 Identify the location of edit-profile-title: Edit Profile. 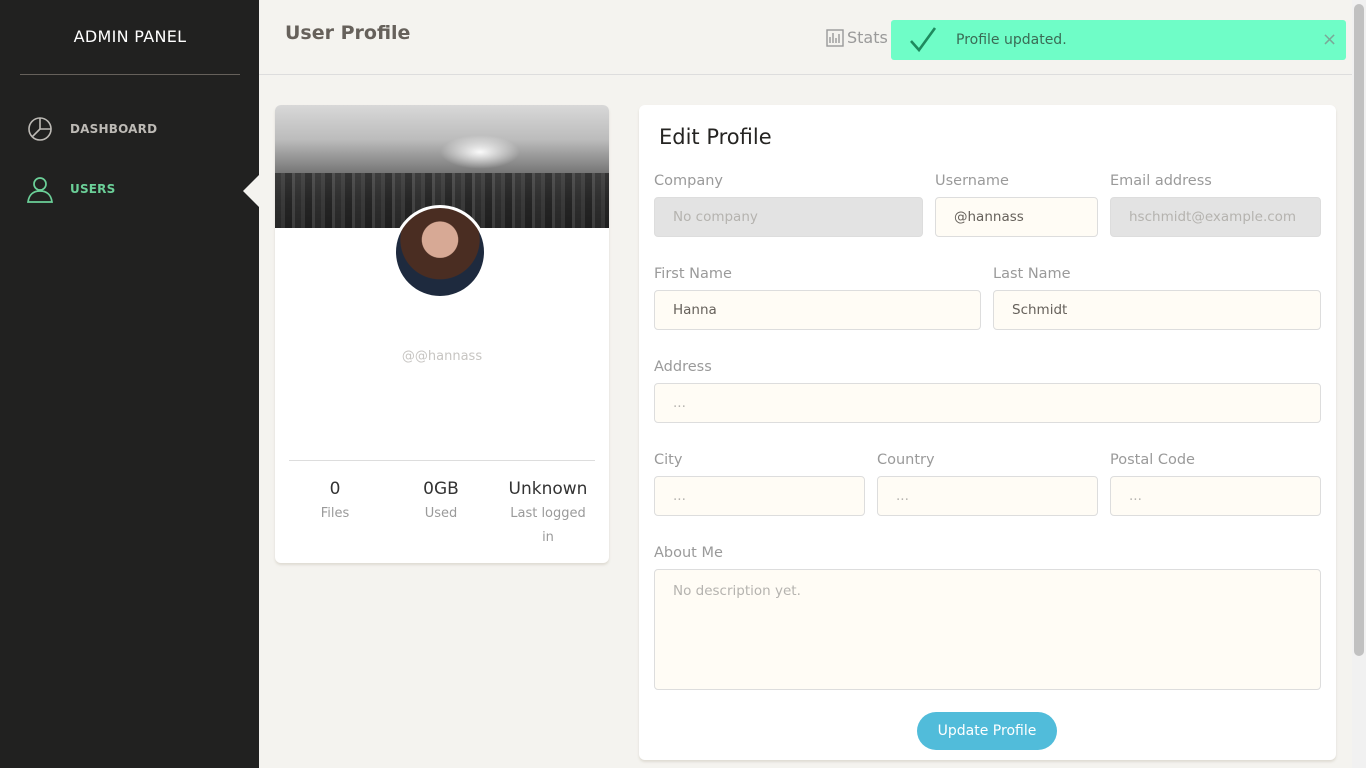
(715, 137).